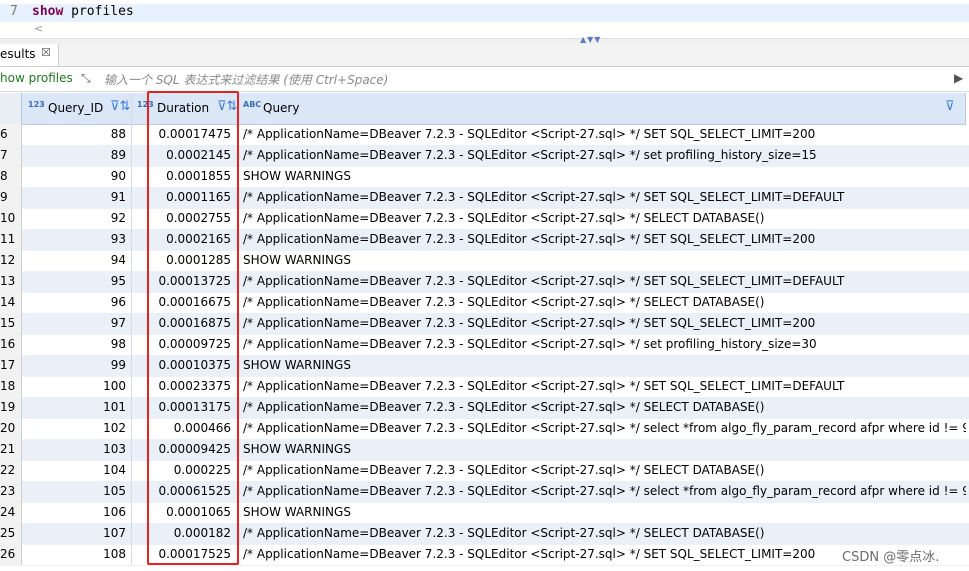 Image resolution: width=969 pixels, height=571 pixels. What do you see at coordinates (74, 533) in the screenshot?
I see `query-id-cell: 107` at bounding box center [74, 533].